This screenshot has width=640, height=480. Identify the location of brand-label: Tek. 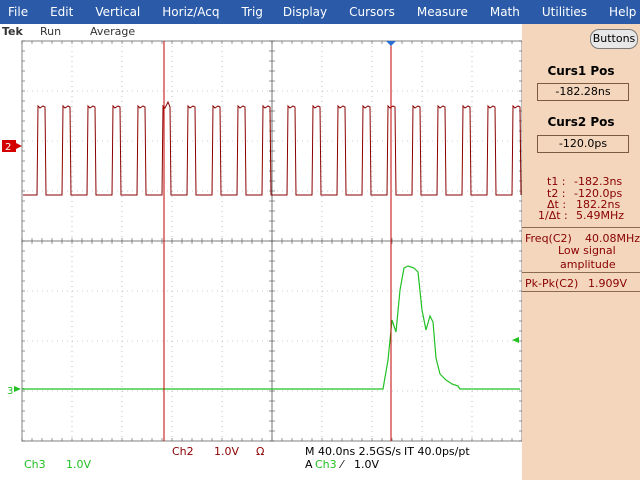
(12, 31).